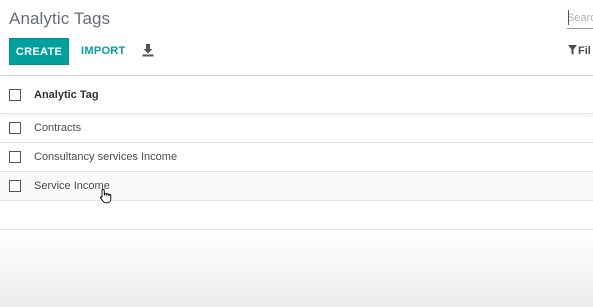  I want to click on tag-name-cell: Contracts, so click(58, 128).